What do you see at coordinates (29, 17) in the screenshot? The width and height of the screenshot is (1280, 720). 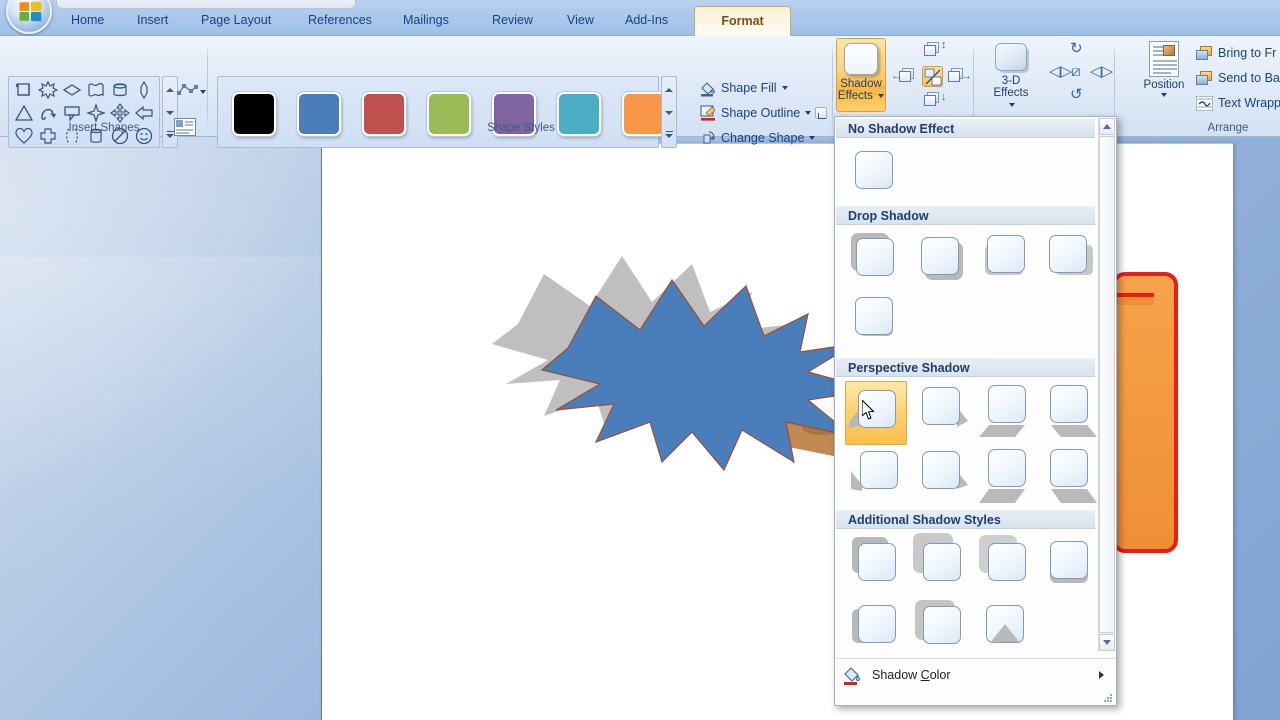 I see `office-orb-icon` at bounding box center [29, 17].